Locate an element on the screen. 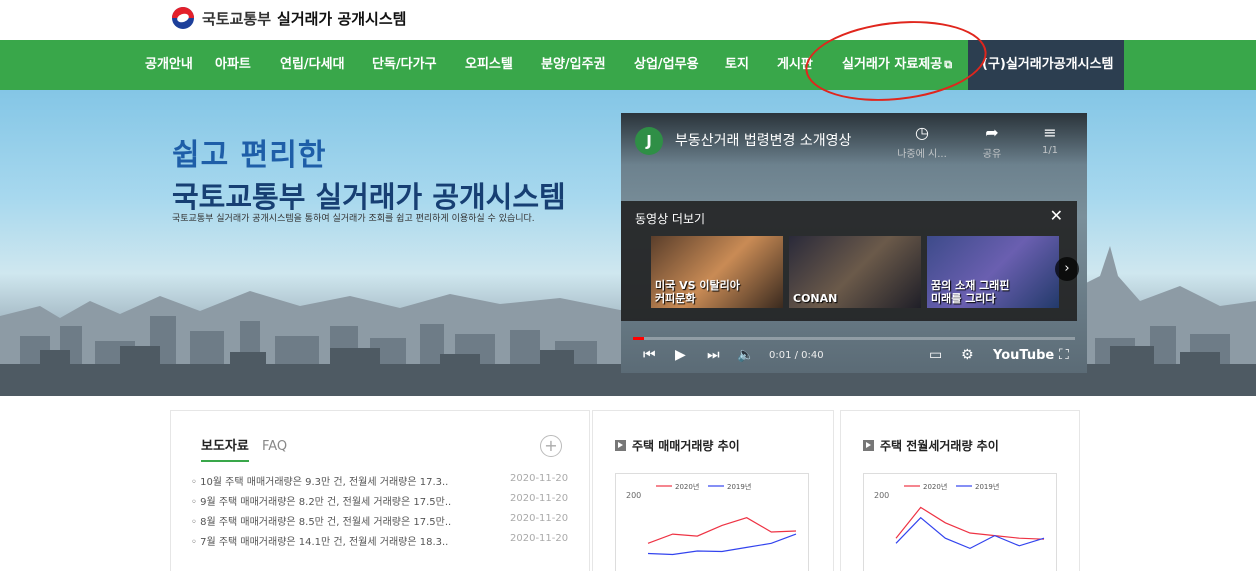 Image resolution: width=1256 pixels, height=571 pixels. video-progress-fill is located at coordinates (639, 338).